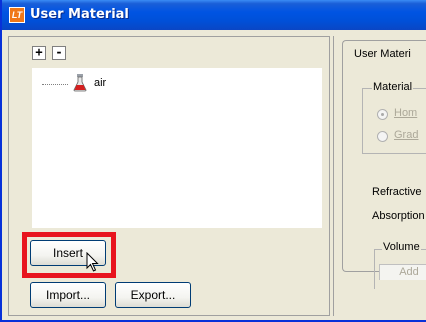 The image size is (426, 322). What do you see at coordinates (55, 84) in the screenshot?
I see `tree-connector` at bounding box center [55, 84].